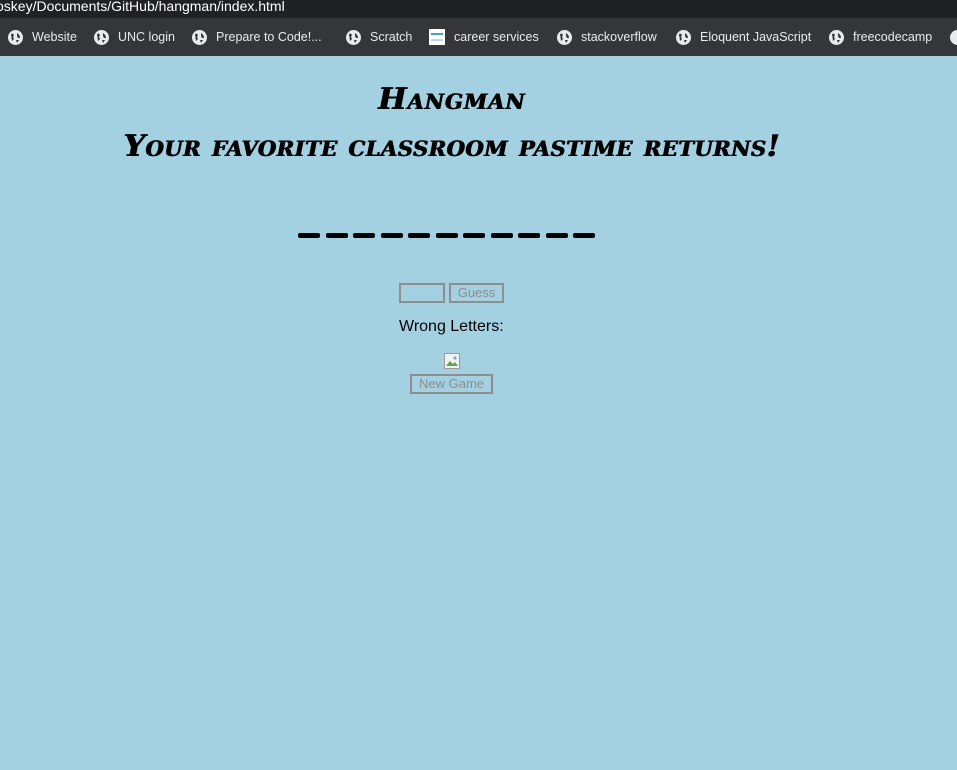  Describe the element at coordinates (619, 37) in the screenshot. I see `bookmark-label: stackoverflow` at that location.